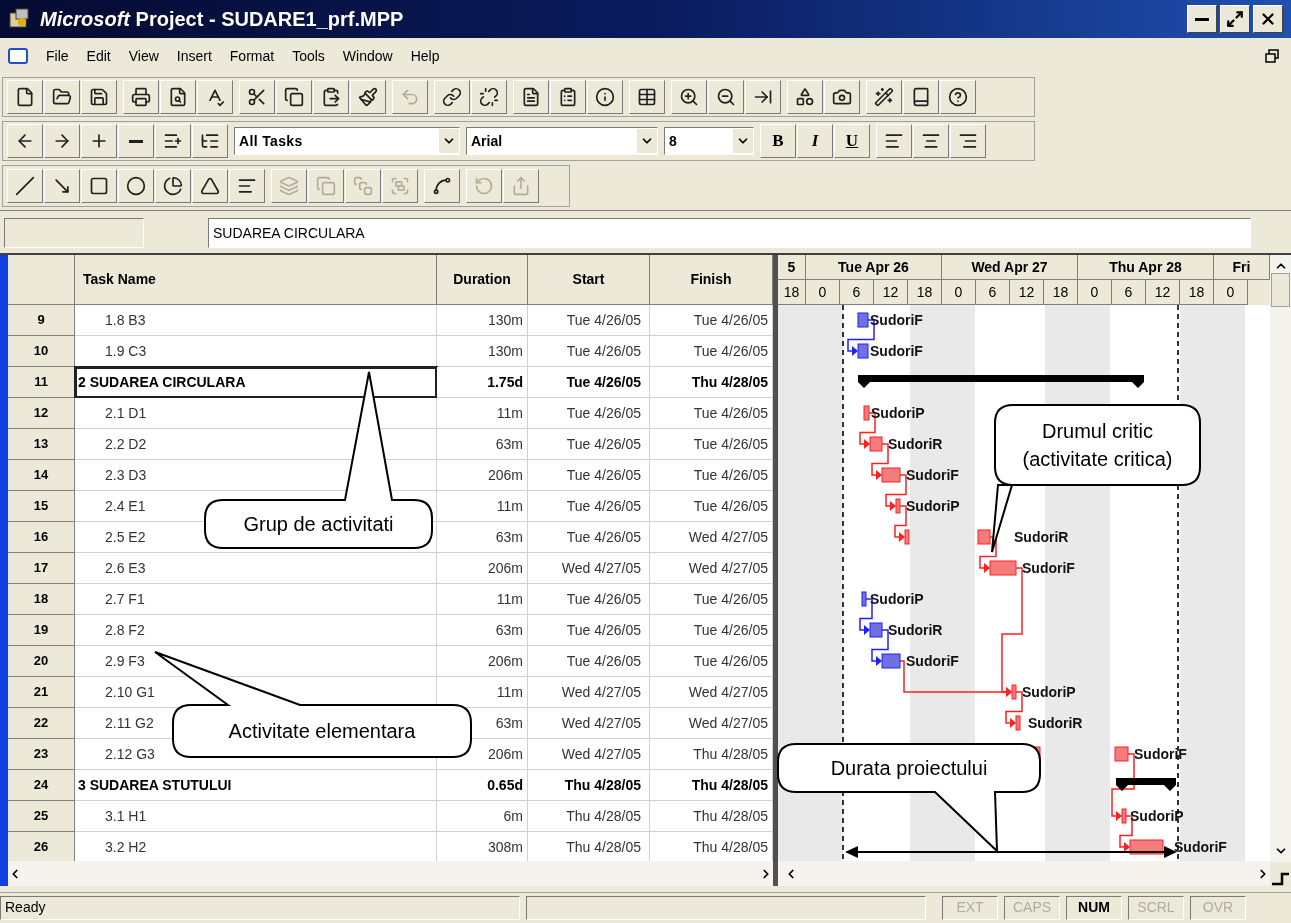 Image resolution: width=1291 pixels, height=923 pixels. I want to click on timescale-major-cell: 5, so click(792, 267).